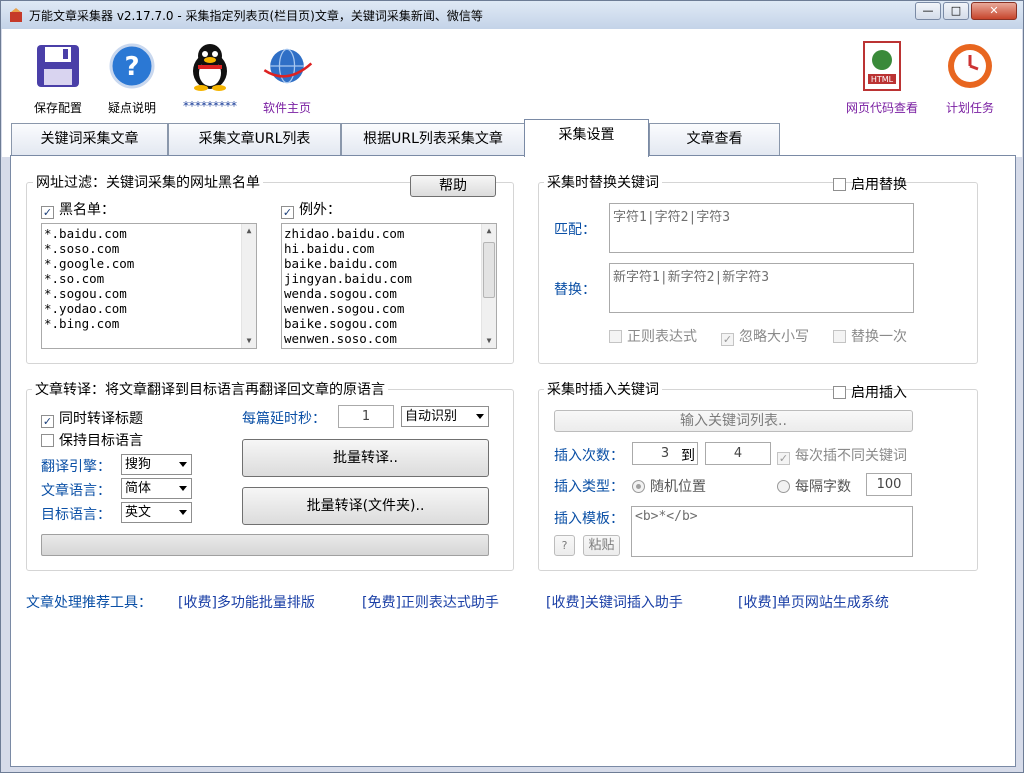  I want to click on list-item: wenda.sogou.com, so click(390, 293).